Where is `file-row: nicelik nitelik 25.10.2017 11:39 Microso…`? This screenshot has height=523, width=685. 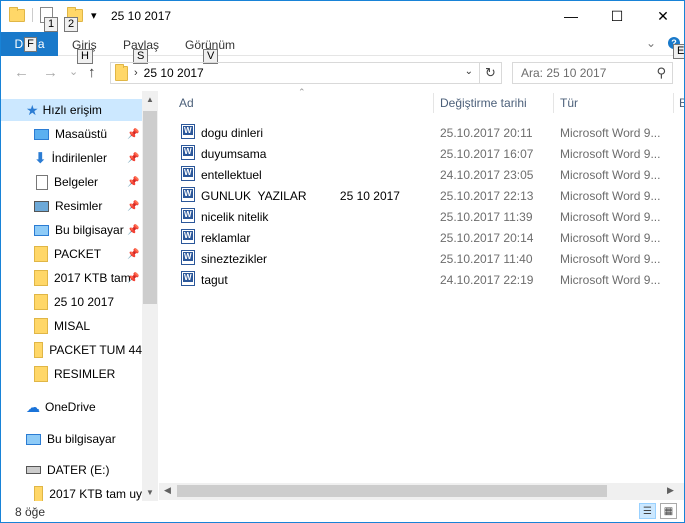
file-row: nicelik nitelik 25.10.2017 11:39 Microso… is located at coordinates (421, 216).